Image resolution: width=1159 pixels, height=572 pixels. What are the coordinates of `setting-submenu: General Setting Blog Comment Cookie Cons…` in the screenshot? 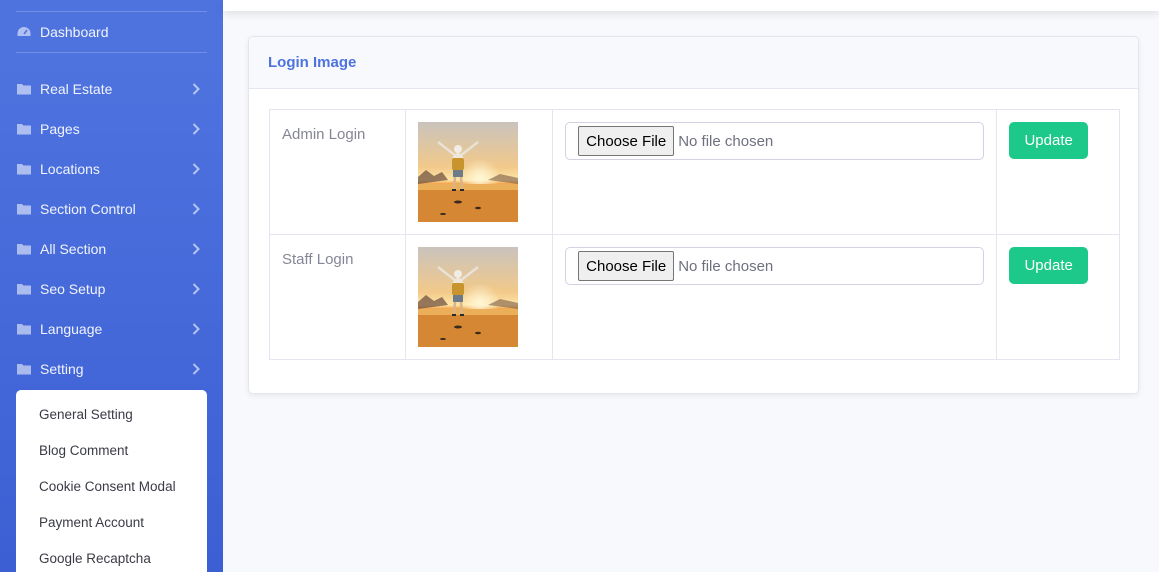 It's located at (111, 481).